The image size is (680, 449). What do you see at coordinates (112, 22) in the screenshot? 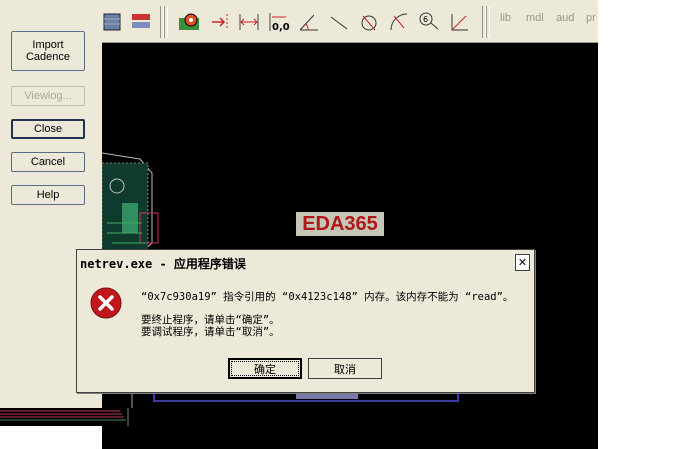
I see `grid-icon` at bounding box center [112, 22].